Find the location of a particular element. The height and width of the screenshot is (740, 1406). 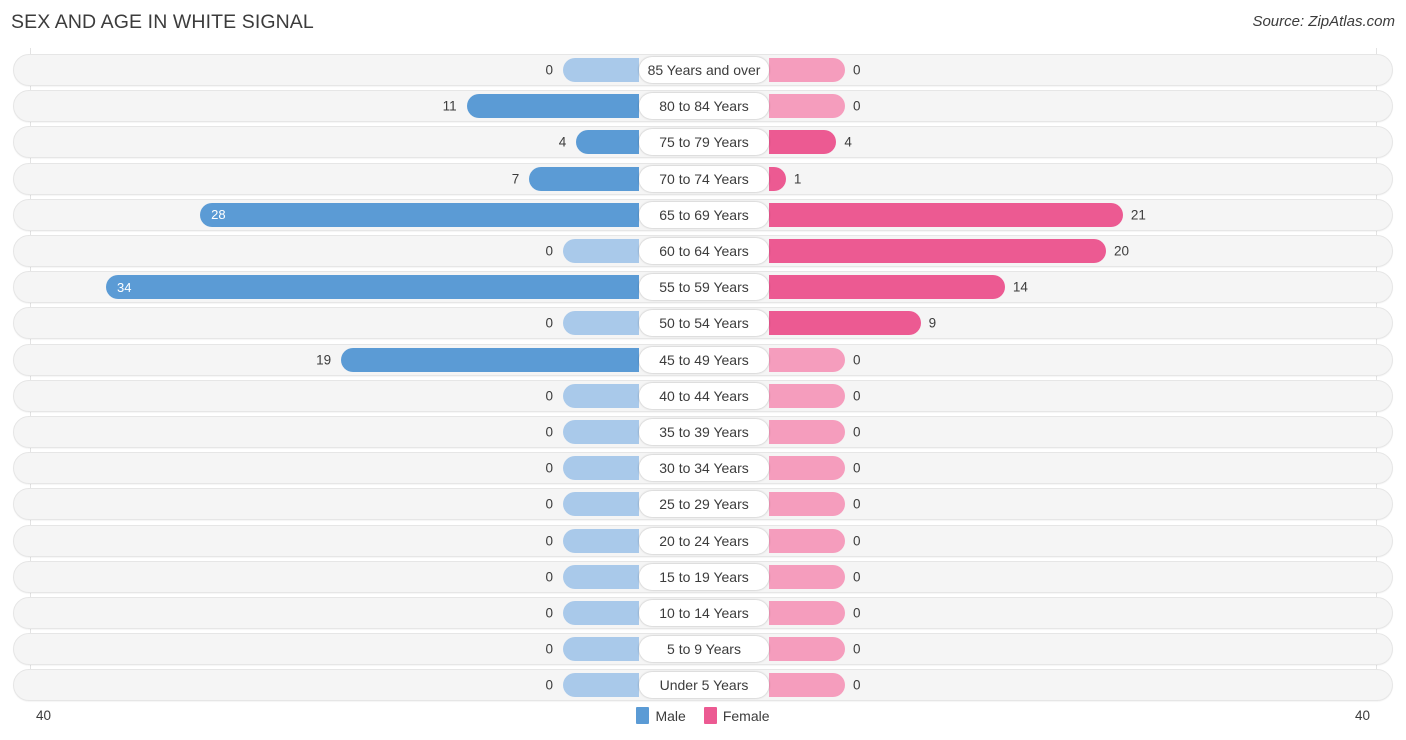

age-group-label: 5 to 9 Years is located at coordinates (704, 649).